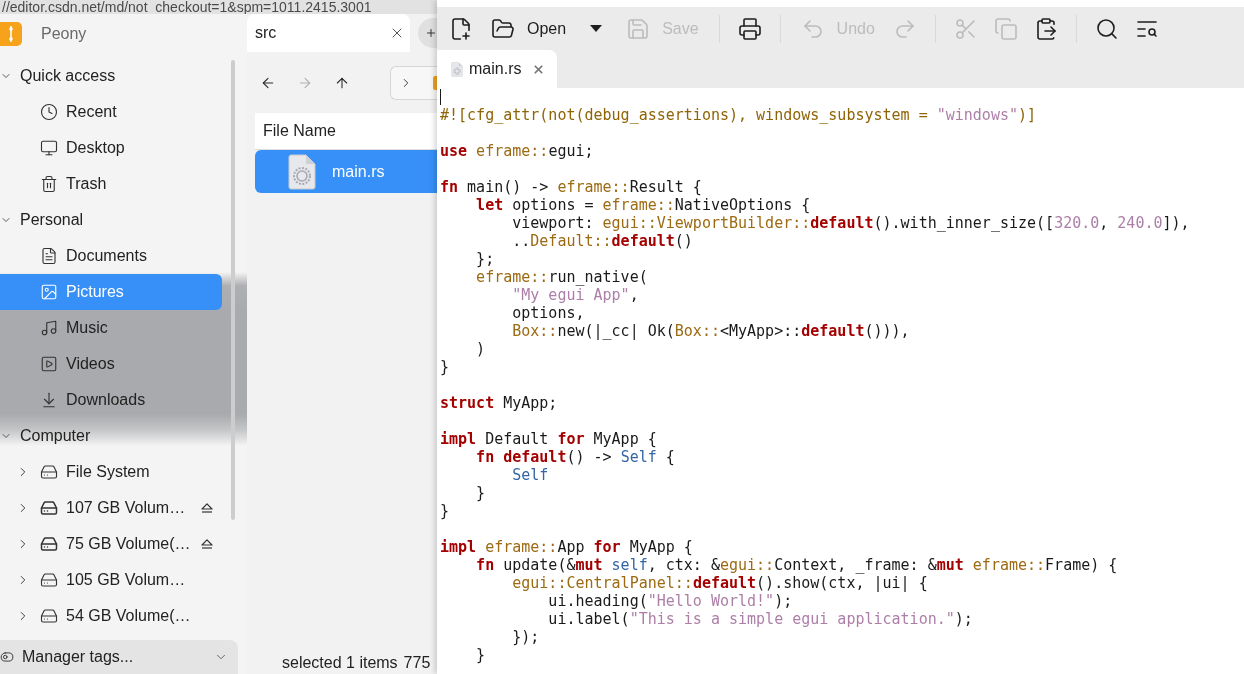 This screenshot has width=1244, height=674. Describe the element at coordinates (417, 663) in the screenshot. I see `file-size-text: 775` at that location.